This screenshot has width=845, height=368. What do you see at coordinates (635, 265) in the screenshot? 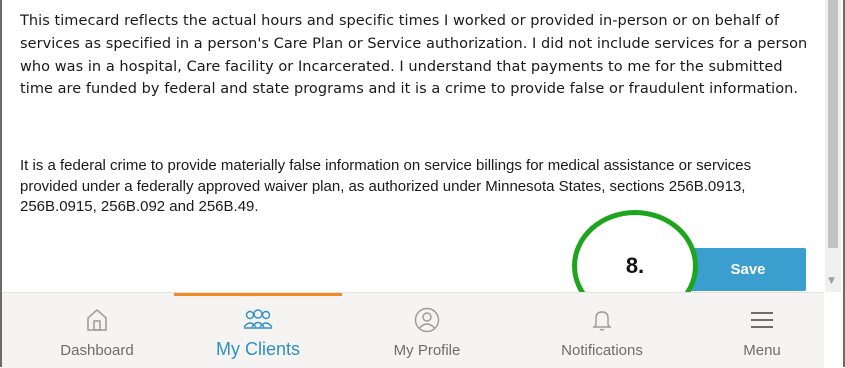
I see `step-annotation-label: 8.` at bounding box center [635, 265].